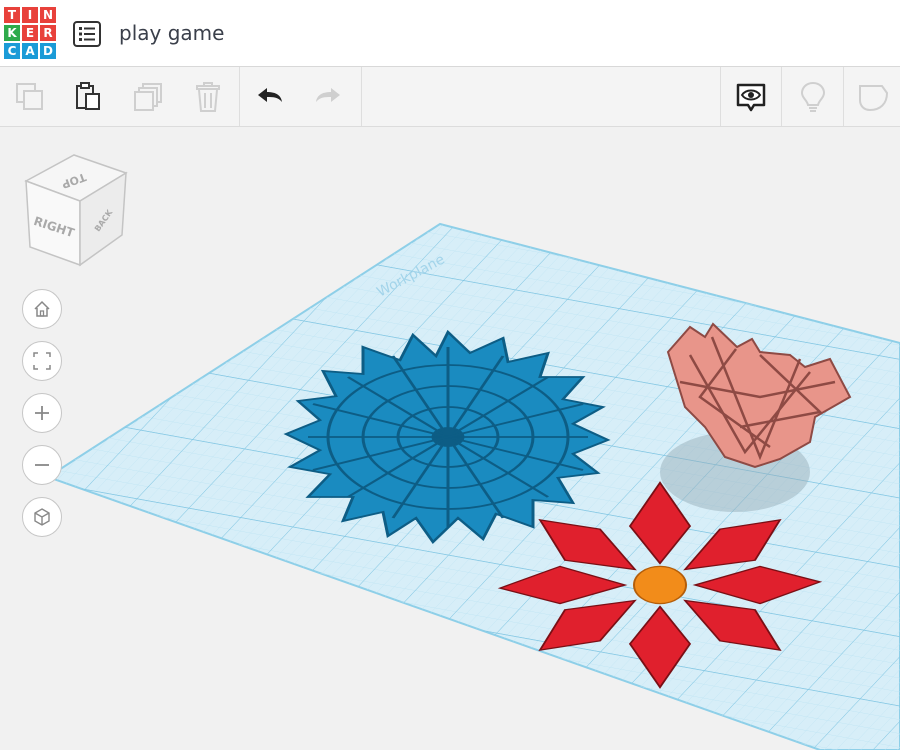 The width and height of the screenshot is (900, 750). What do you see at coordinates (660, 585) in the screenshot?
I see `orange-center` at bounding box center [660, 585].